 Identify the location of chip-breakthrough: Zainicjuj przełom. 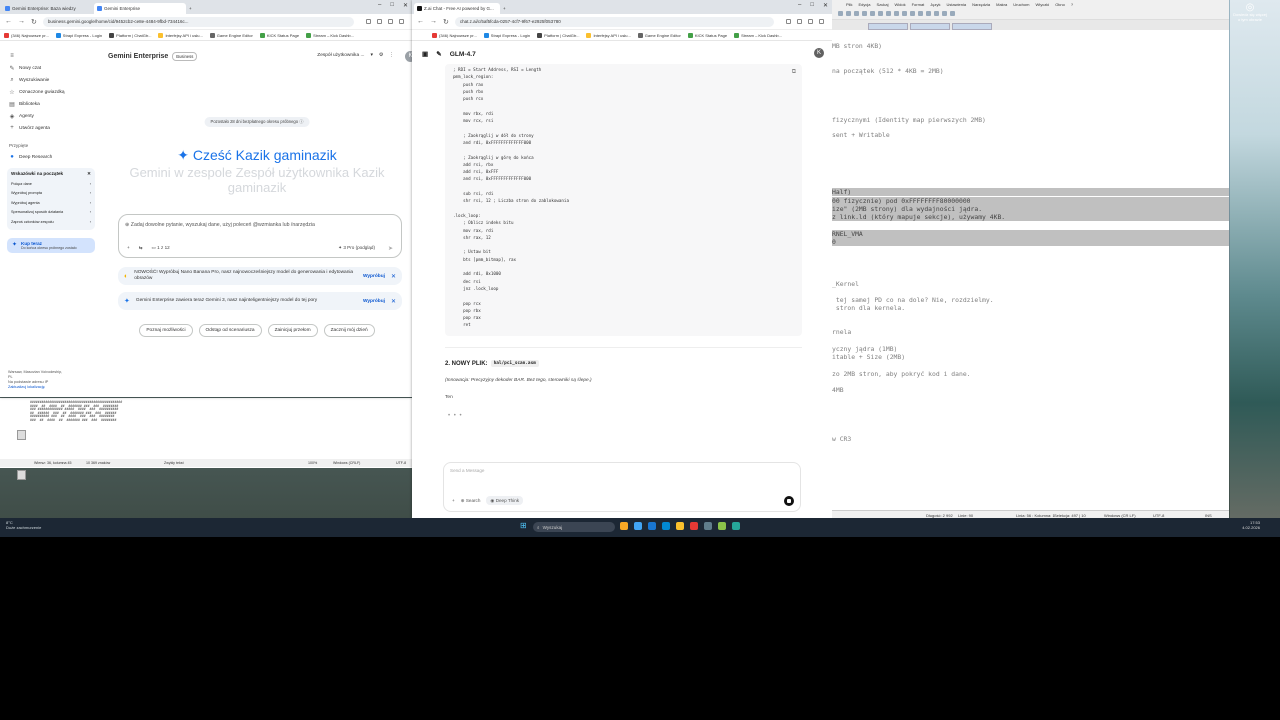
(292, 330).